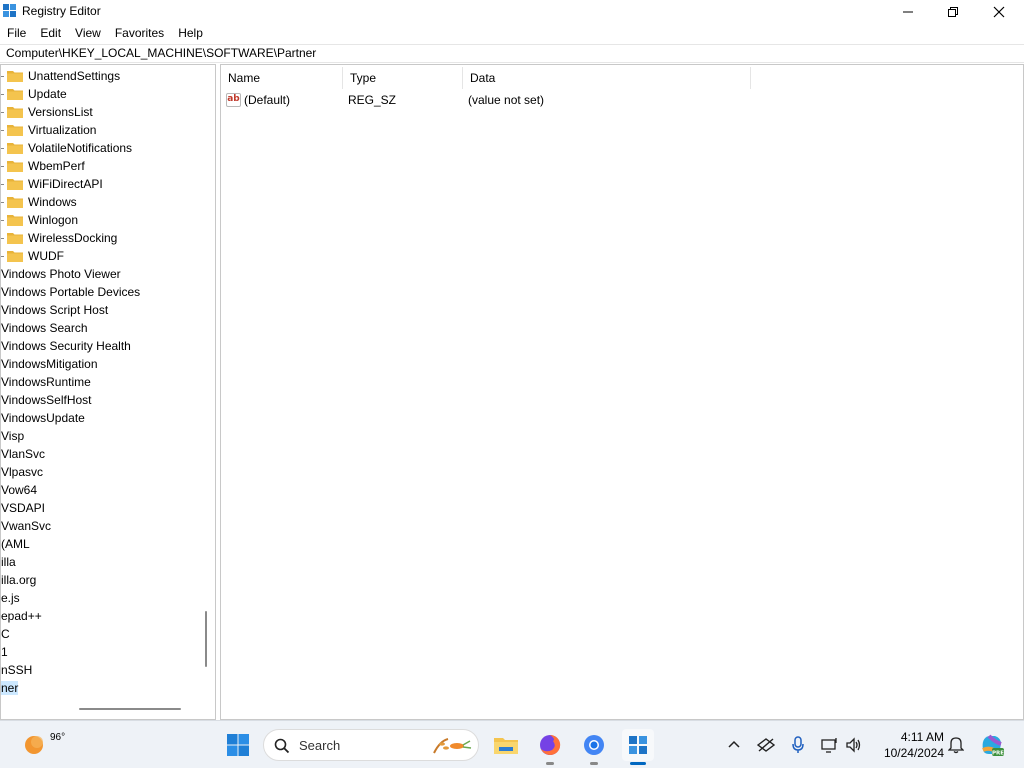  Describe the element at coordinates (10, 688) in the screenshot. I see `tree-item-label: ner` at that location.